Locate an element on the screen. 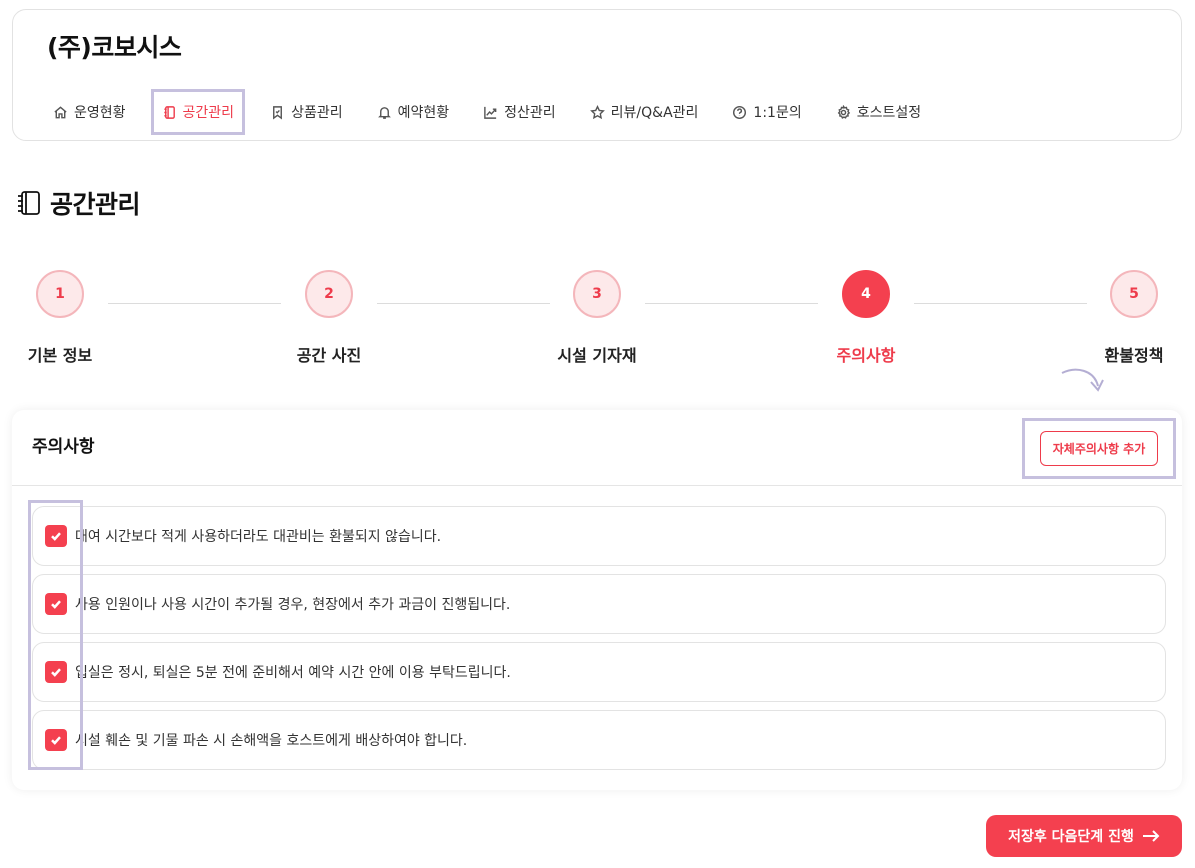 The image size is (1195, 868). notices-title: 주의사항 is located at coordinates (63, 447).